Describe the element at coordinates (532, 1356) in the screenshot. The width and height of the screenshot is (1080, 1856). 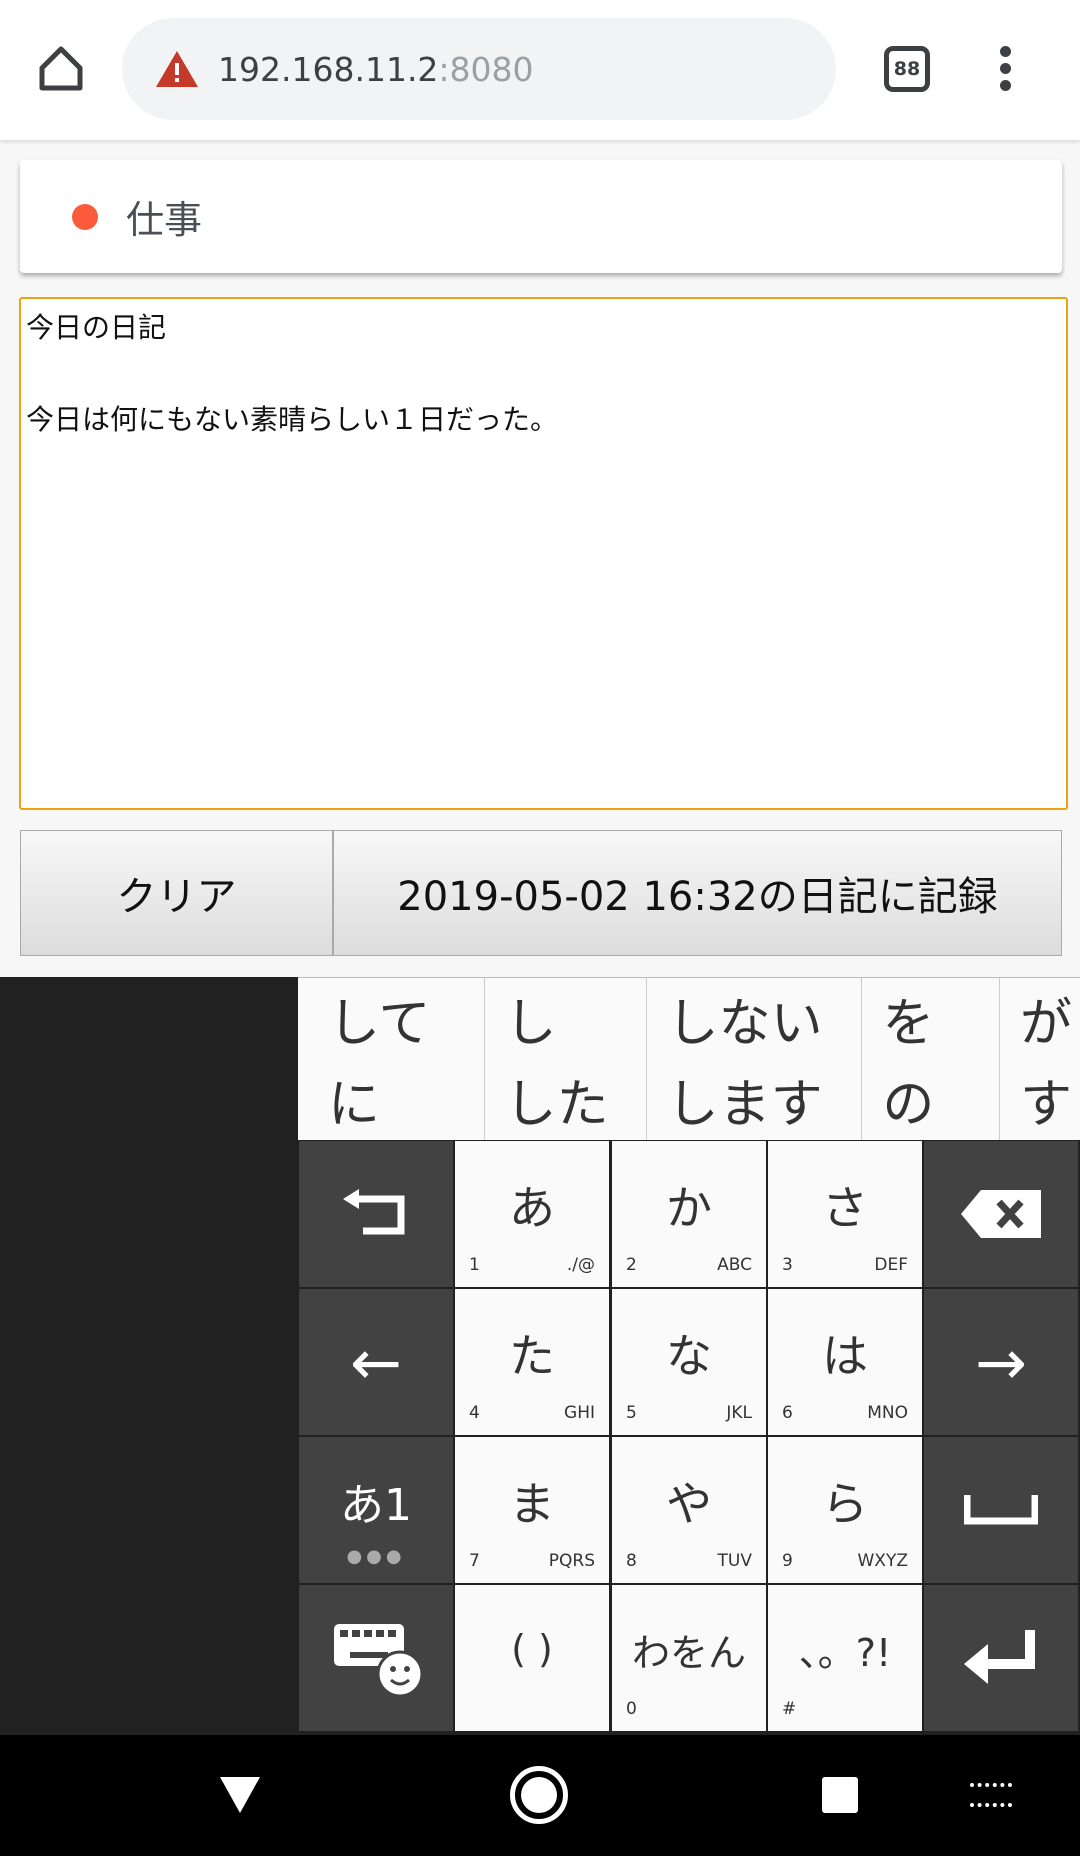
I see `key-main: た` at that location.